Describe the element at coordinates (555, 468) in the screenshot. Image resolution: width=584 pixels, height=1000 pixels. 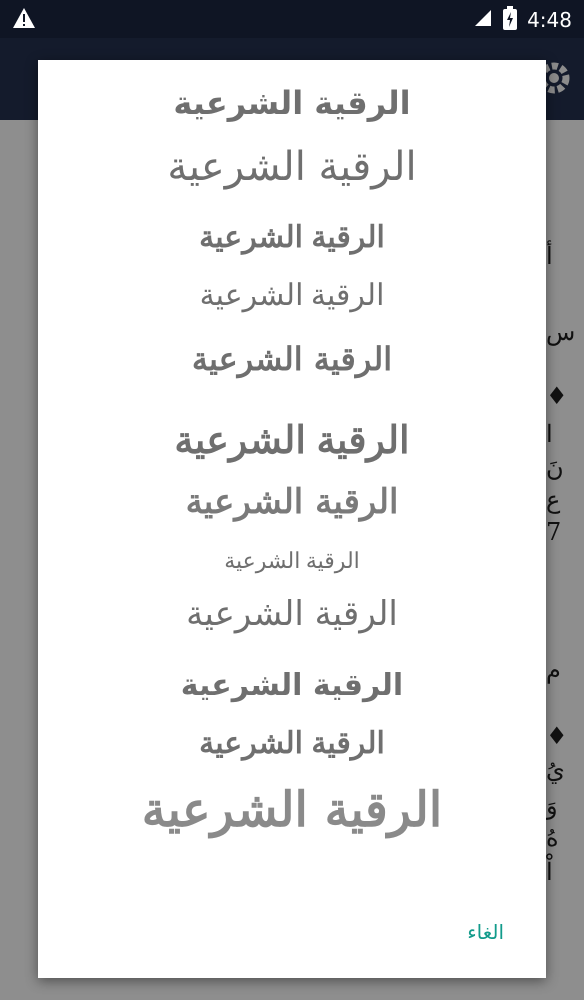
I see `background-text: نَ` at that location.